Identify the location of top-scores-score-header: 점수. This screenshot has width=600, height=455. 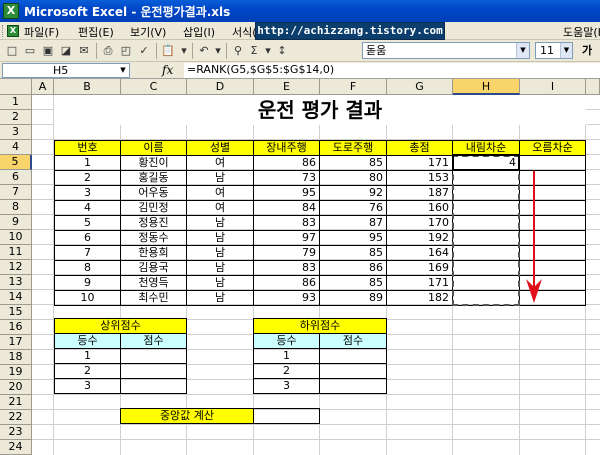
(153, 341).